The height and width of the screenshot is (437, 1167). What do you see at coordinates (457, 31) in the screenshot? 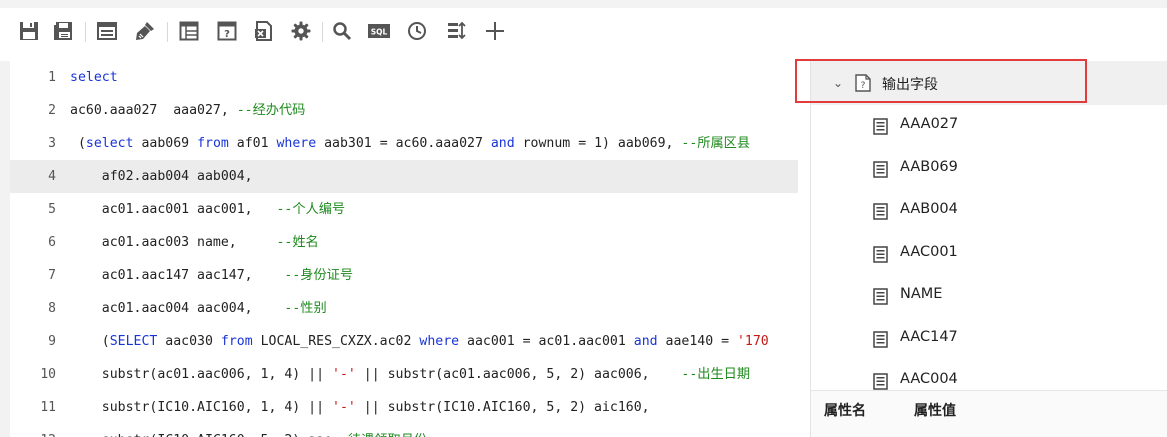
I see `sort-icon` at bounding box center [457, 31].